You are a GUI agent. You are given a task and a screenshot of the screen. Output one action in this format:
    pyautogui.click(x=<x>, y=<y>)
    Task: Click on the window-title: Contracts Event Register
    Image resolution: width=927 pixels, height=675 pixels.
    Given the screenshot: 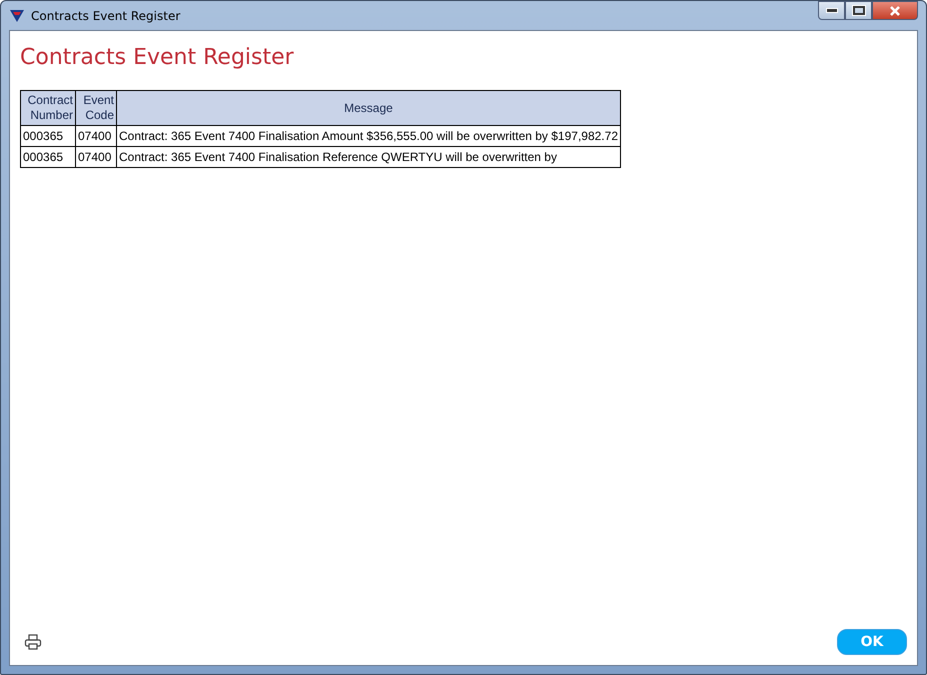 What is the action you would take?
    pyautogui.click(x=105, y=15)
    